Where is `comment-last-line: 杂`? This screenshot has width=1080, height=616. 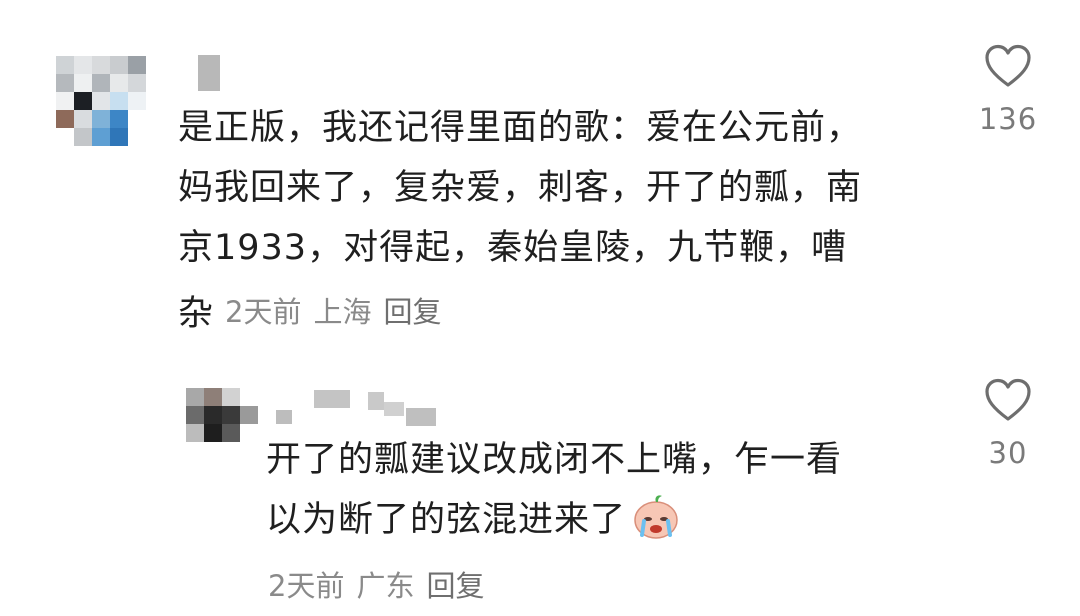
comment-last-line: 杂 is located at coordinates (196, 313).